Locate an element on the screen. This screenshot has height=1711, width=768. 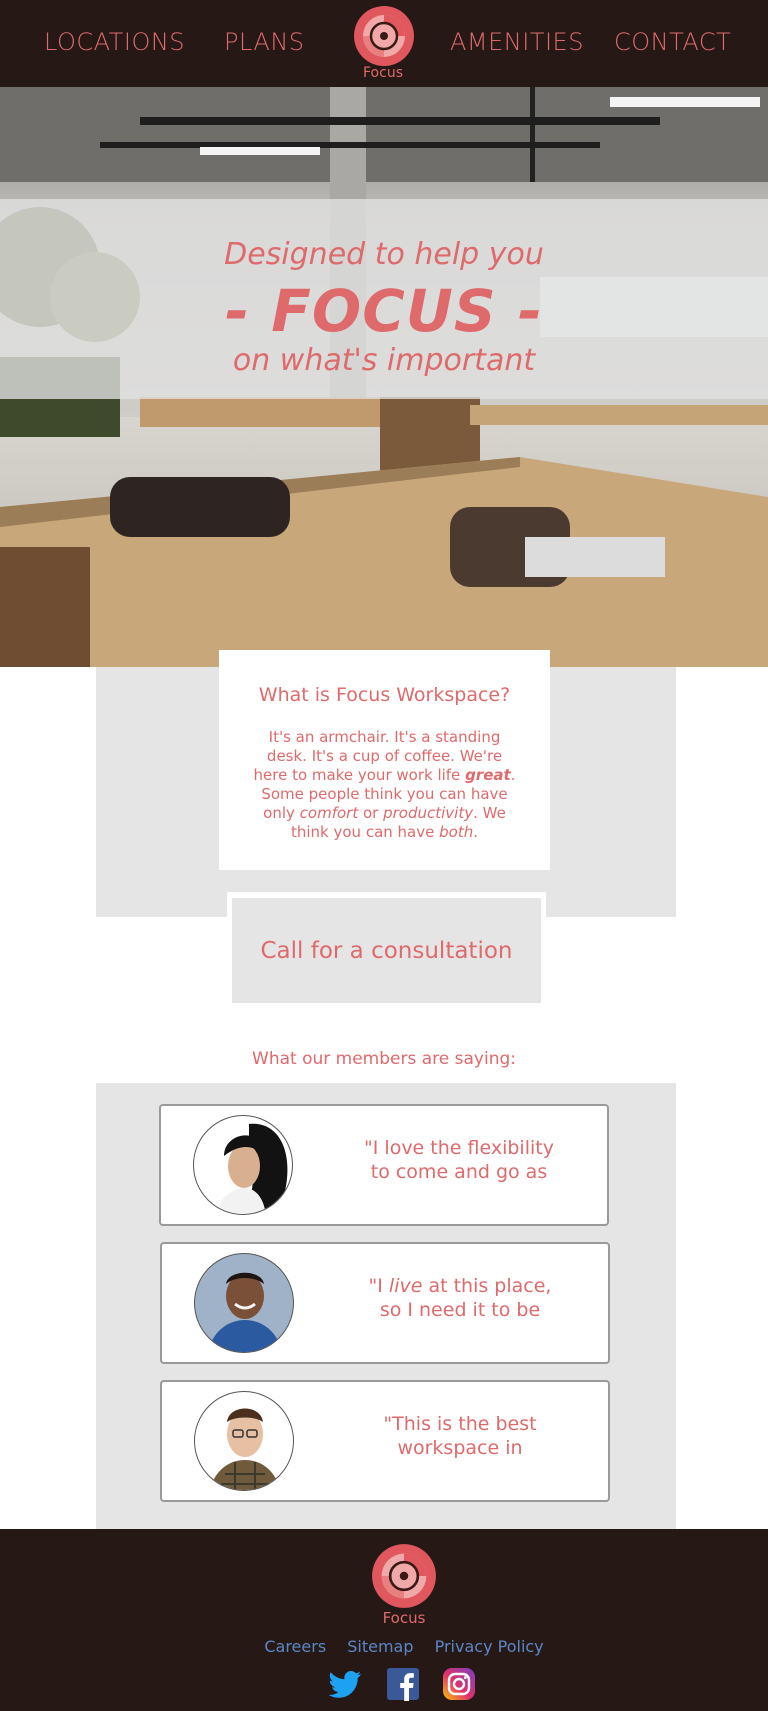
site-footer: Focus Careers Sitemap Privacy Policy is located at coordinates (384, 1620).